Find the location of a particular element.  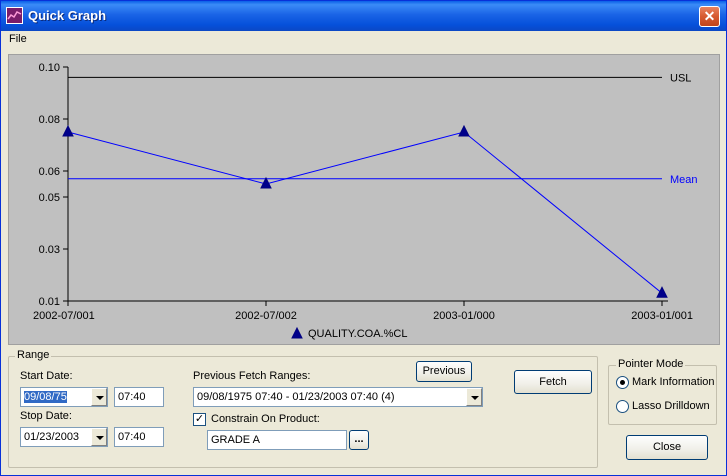

fetch-button: Fetch is located at coordinates (553, 382).